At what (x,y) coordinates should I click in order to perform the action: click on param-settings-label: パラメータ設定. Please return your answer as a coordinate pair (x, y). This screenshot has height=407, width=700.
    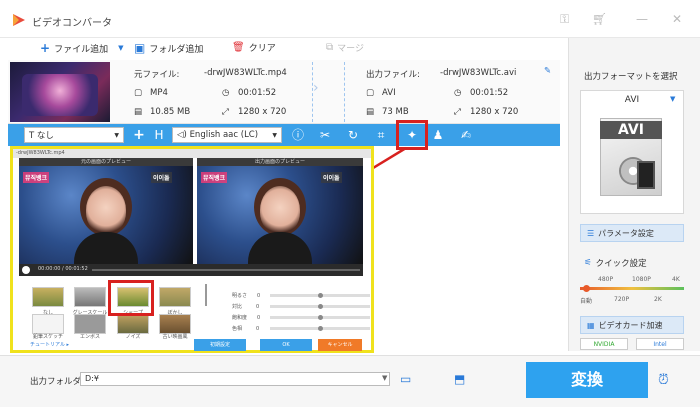
    Looking at the image, I should click on (626, 233).